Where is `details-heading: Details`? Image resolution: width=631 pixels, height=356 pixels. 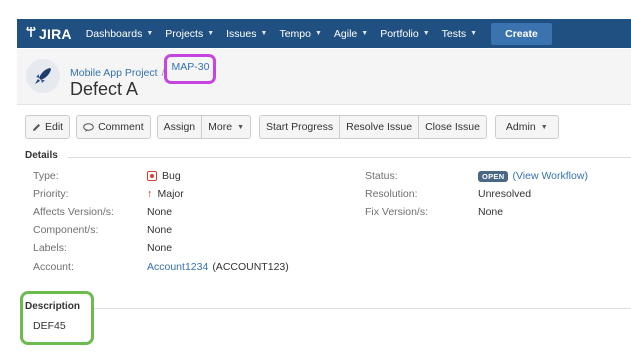 details-heading: Details is located at coordinates (41, 155).